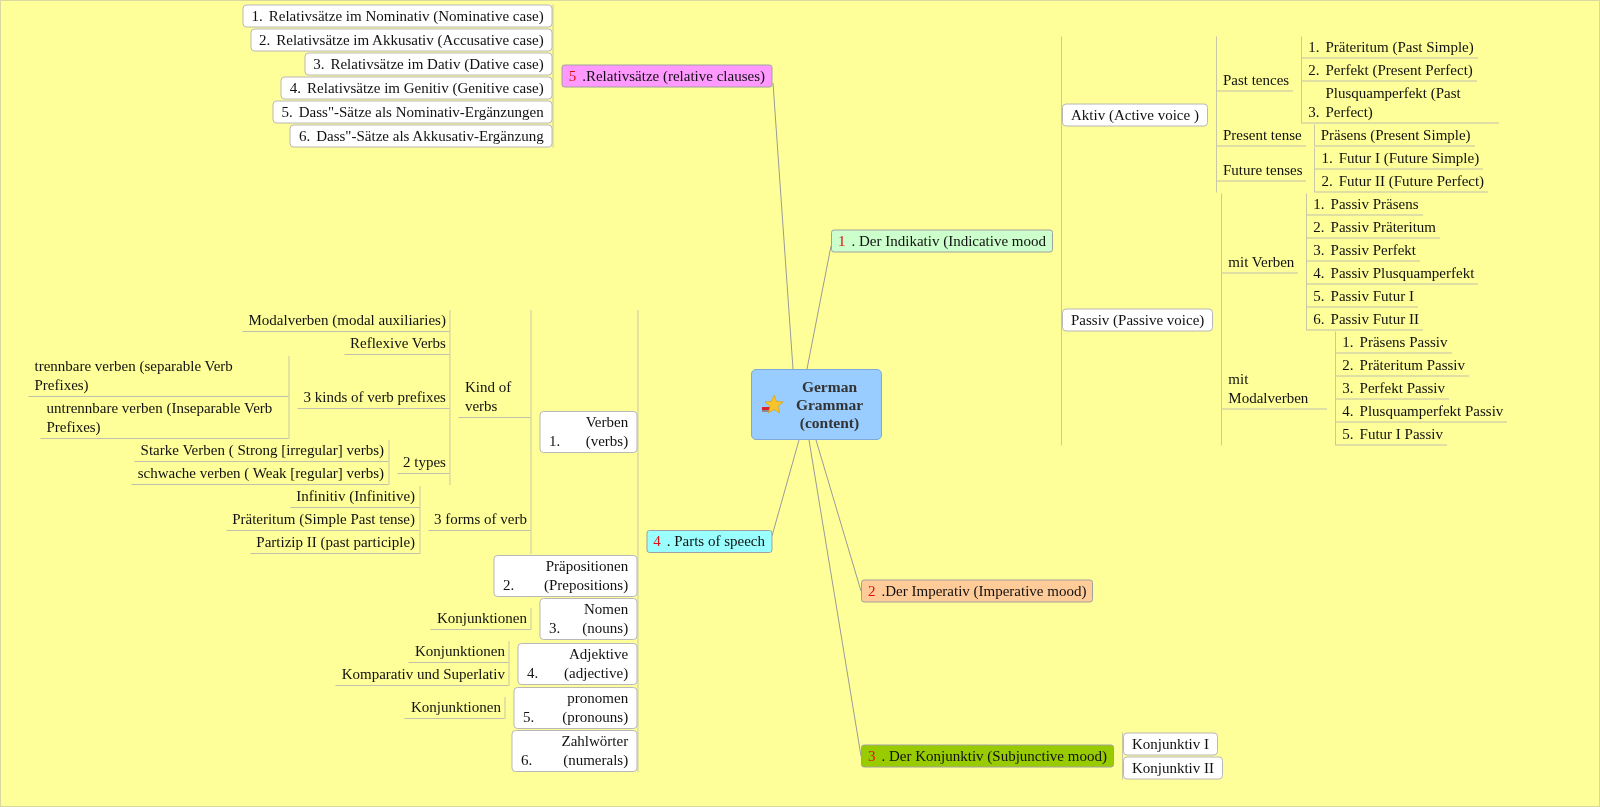  What do you see at coordinates (416, 88) in the screenshot?
I see `subtopic: 4. Relativsätze im Genitiv (Genitive case)` at bounding box center [416, 88].